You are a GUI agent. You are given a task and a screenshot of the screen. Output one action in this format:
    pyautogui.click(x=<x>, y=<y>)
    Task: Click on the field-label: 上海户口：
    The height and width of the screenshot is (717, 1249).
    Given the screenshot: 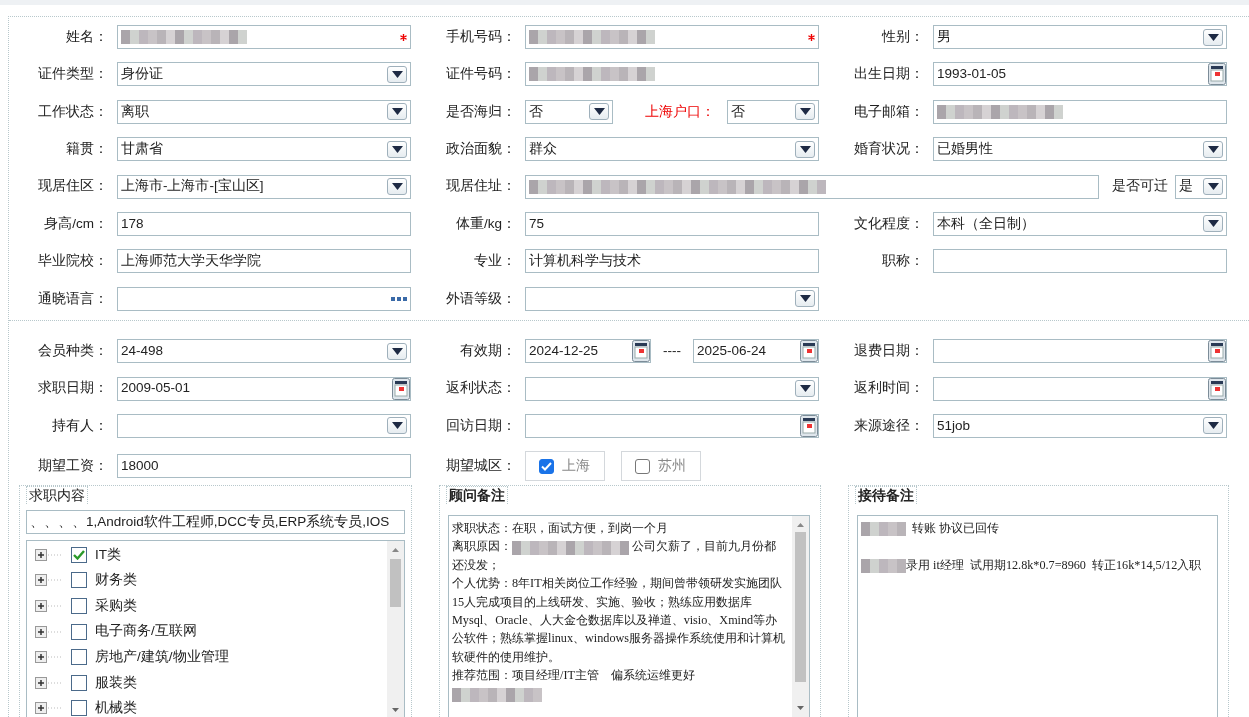 What is the action you would take?
    pyautogui.click(x=680, y=111)
    